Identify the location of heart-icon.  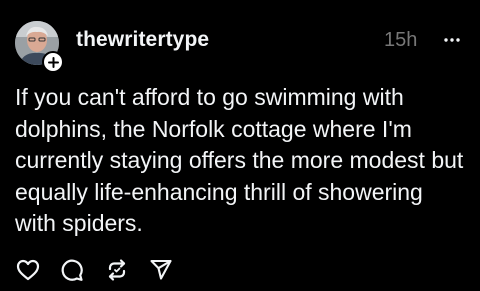
(28, 270).